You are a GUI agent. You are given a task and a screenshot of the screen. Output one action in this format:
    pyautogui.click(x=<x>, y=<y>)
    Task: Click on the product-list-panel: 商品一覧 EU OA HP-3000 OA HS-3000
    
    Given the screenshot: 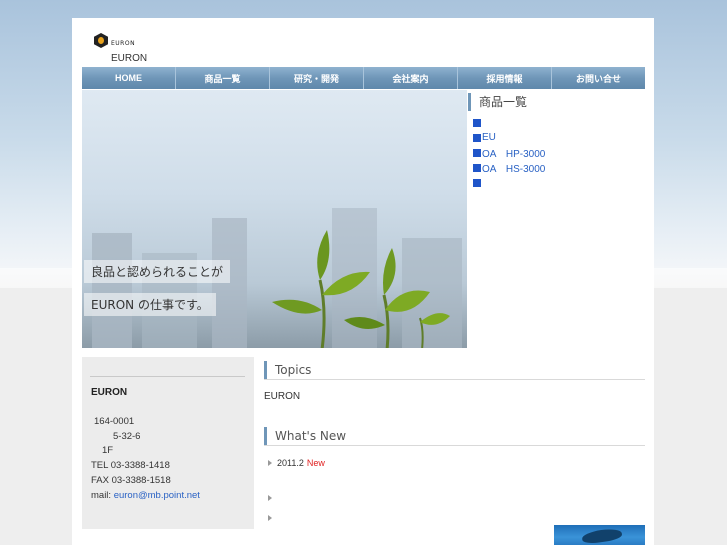 What is the action you would take?
    pyautogui.click(x=558, y=141)
    